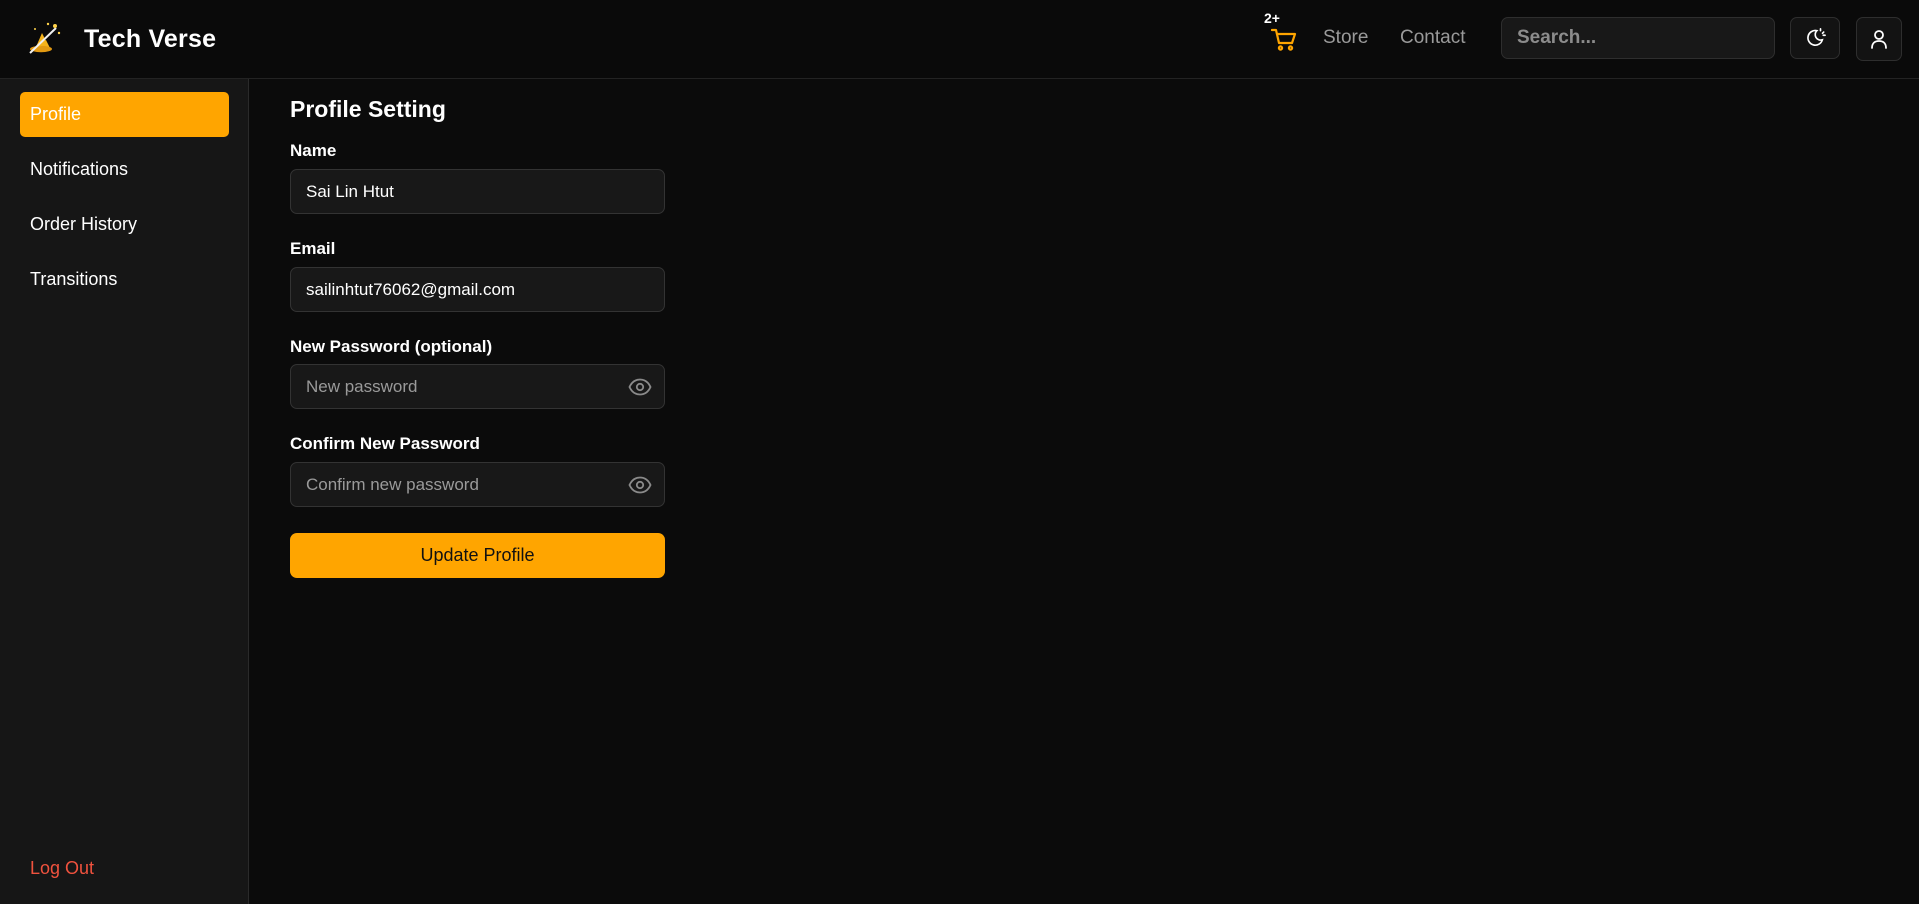  I want to click on name-field, so click(477, 191).